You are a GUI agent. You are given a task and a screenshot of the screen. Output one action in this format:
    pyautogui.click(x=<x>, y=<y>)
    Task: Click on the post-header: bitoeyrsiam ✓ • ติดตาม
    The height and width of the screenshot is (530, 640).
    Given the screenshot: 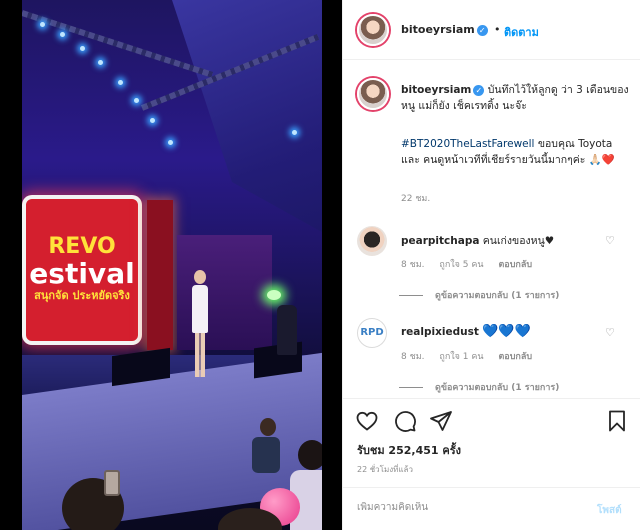 What is the action you would take?
    pyautogui.click(x=491, y=30)
    